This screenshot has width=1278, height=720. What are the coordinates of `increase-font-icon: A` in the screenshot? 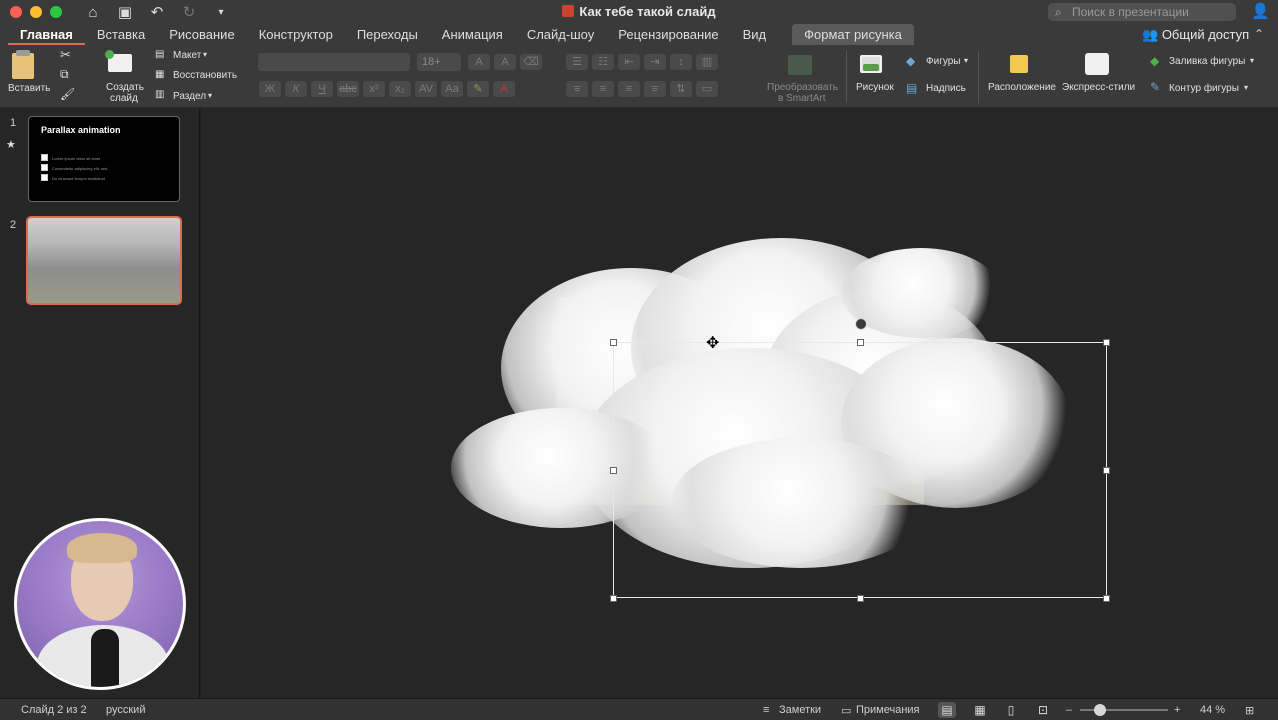 It's located at (479, 62).